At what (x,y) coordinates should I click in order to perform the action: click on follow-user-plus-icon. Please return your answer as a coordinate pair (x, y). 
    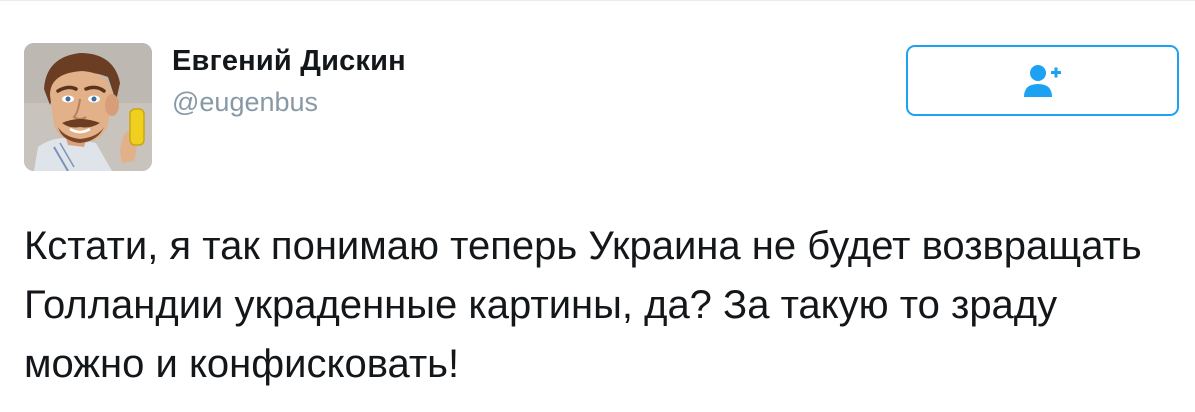
    Looking at the image, I should click on (1042, 80).